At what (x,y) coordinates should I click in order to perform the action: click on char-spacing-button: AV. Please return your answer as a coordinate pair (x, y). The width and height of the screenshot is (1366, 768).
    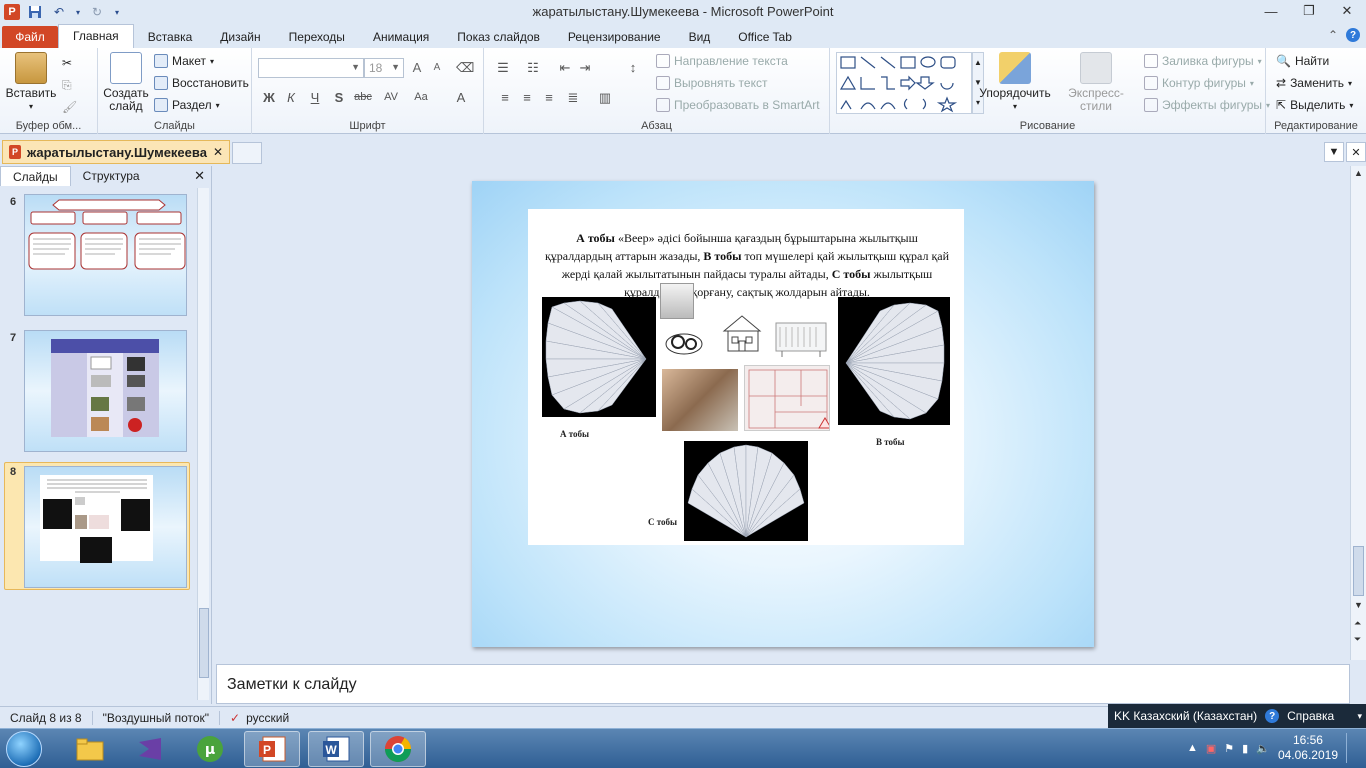
    Looking at the image, I should click on (391, 97).